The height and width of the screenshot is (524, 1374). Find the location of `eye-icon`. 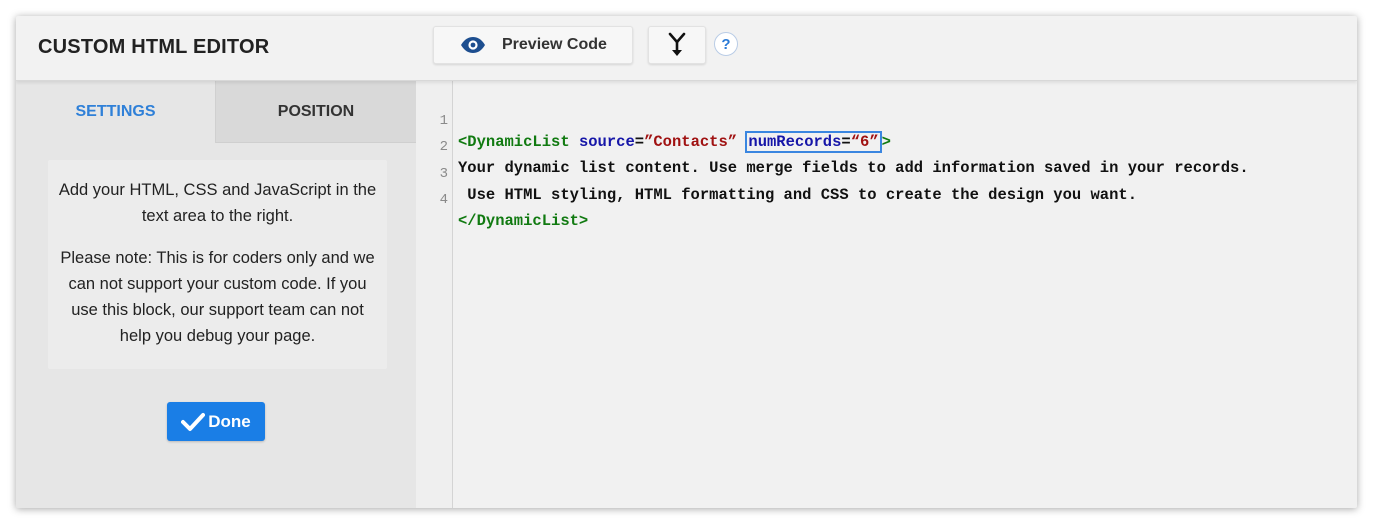

eye-icon is located at coordinates (473, 45).